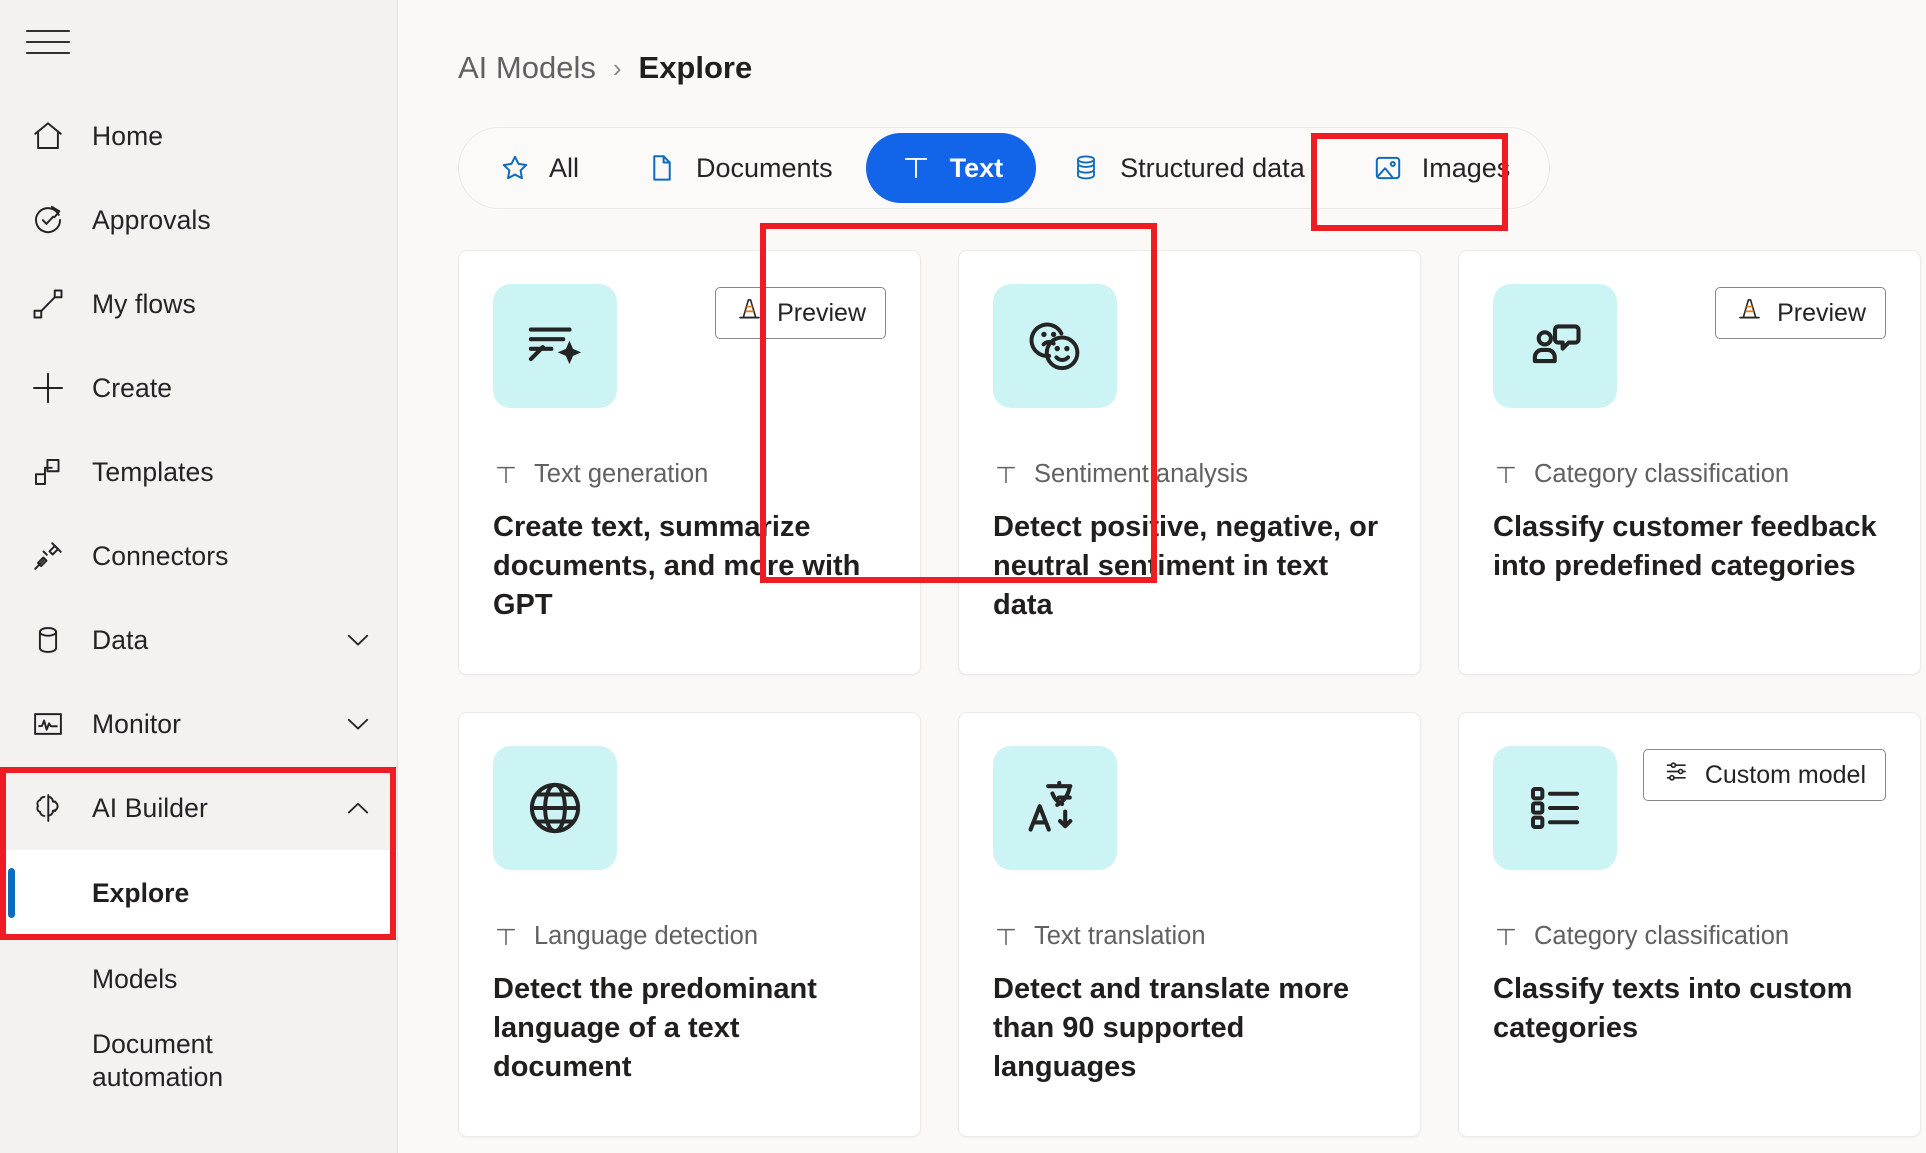  Describe the element at coordinates (1677, 775) in the screenshot. I see `sliders-icon` at that location.